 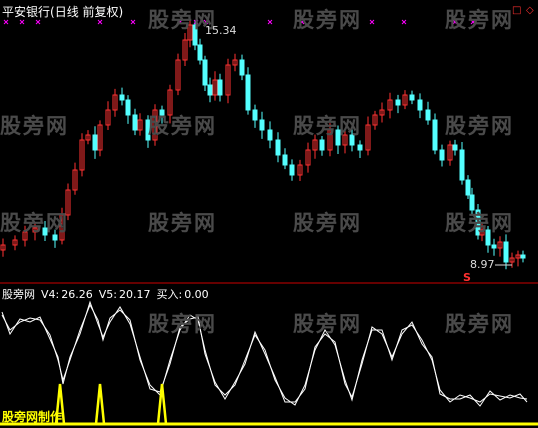 I want to click on low-price-label: 8.97, so click(x=482, y=264).